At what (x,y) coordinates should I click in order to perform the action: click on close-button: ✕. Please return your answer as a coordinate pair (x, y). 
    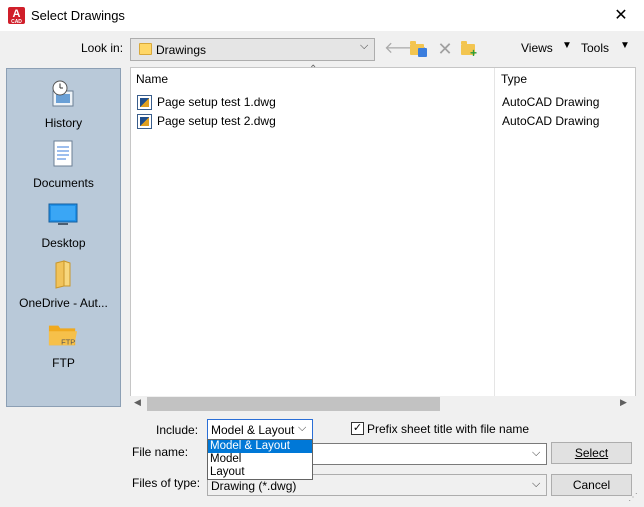
    Looking at the image, I should click on (621, 15).